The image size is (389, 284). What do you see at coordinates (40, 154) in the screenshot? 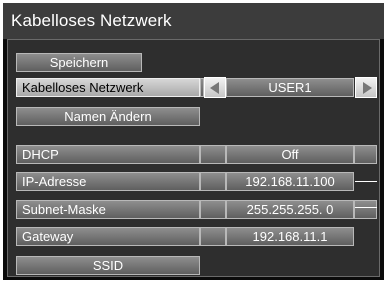
I see `dhcp-label-text: DHCP` at bounding box center [40, 154].